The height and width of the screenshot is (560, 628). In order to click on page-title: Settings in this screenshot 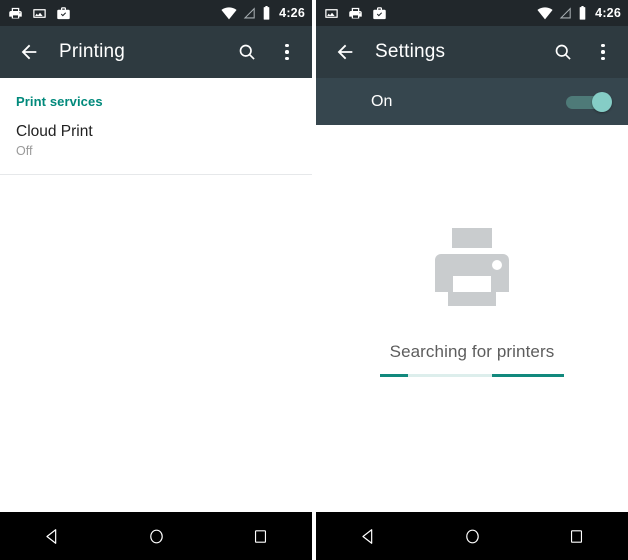, I will do `click(410, 51)`.